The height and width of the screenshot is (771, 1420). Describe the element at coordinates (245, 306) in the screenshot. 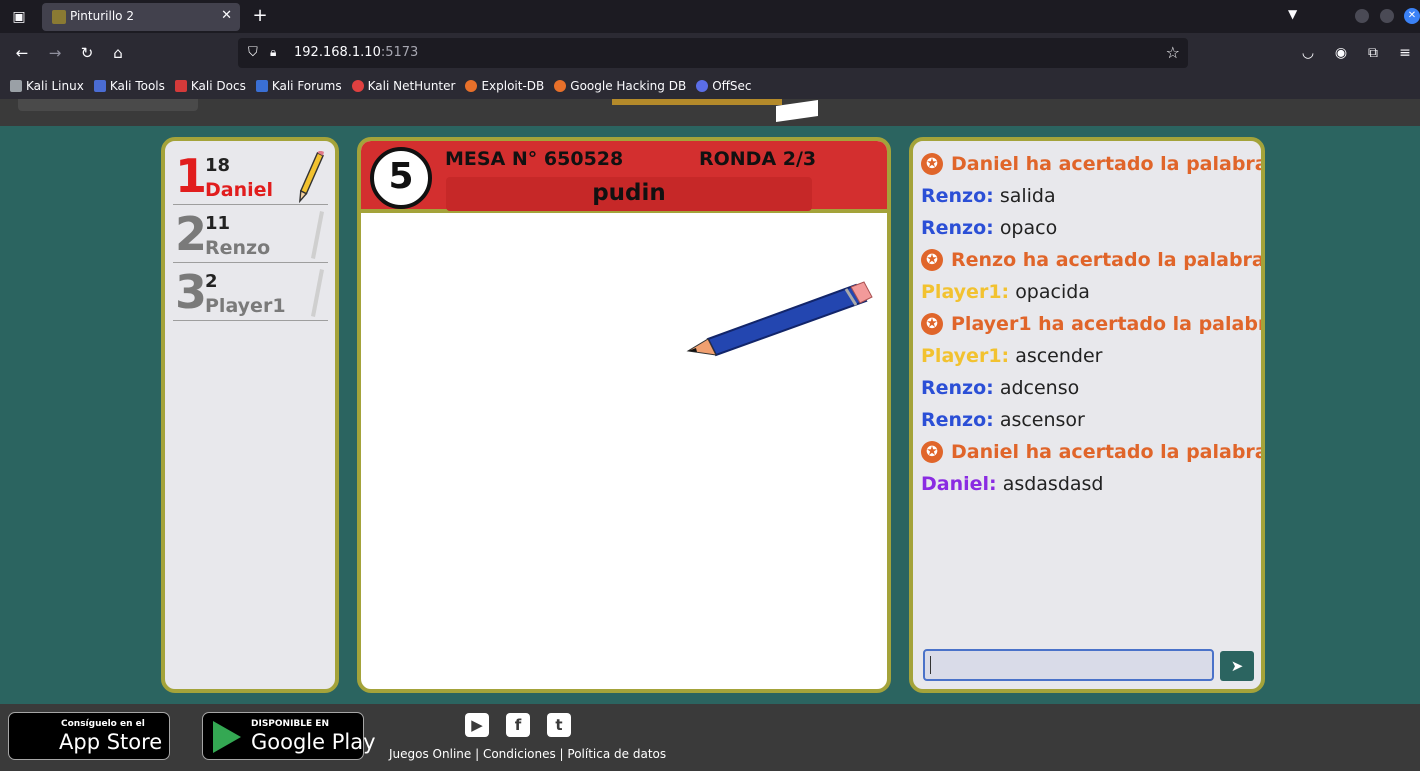

I see `player-name: Player1` at that location.